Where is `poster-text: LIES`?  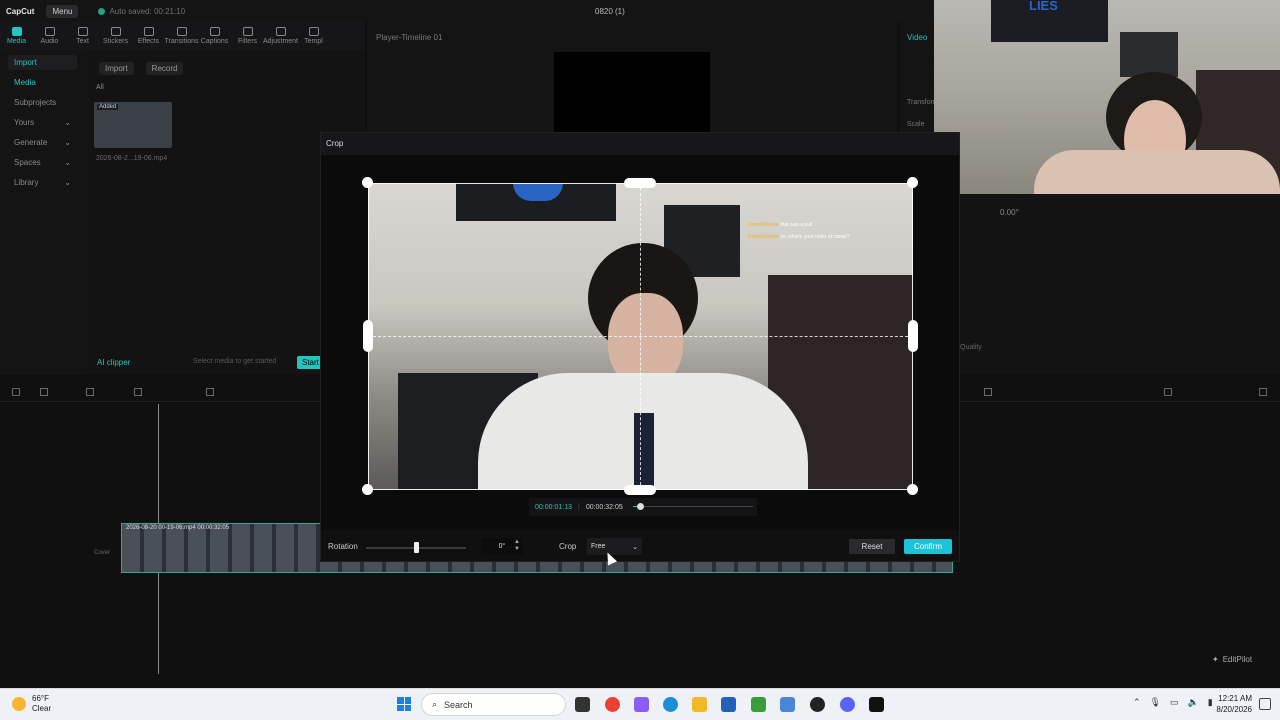 poster-text: LIES is located at coordinates (1043, 6).